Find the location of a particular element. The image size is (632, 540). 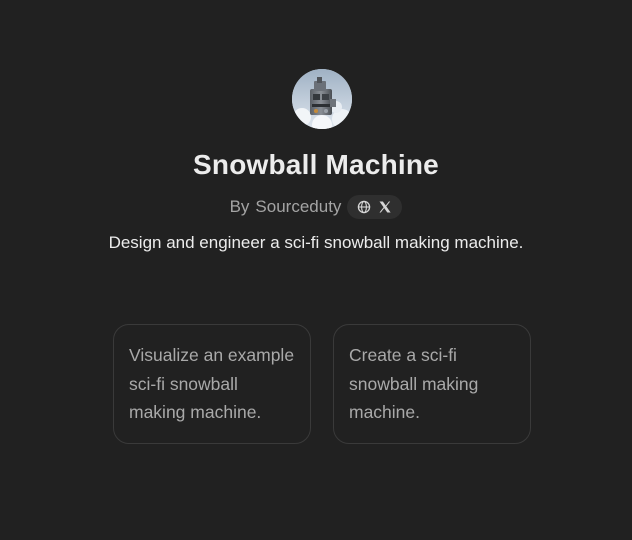

byline: By Sourceduty is located at coordinates (316, 207).